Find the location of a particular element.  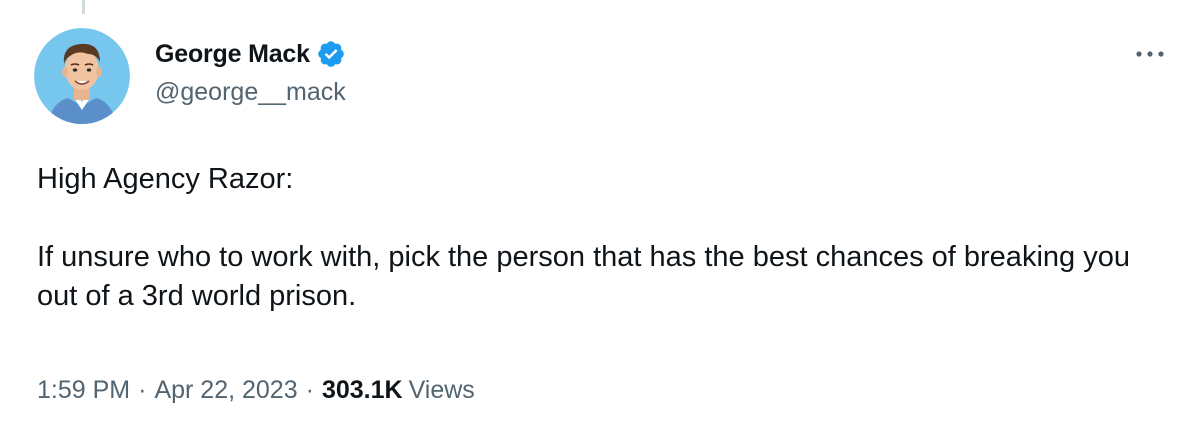

views-count: 303.1K is located at coordinates (362, 390).